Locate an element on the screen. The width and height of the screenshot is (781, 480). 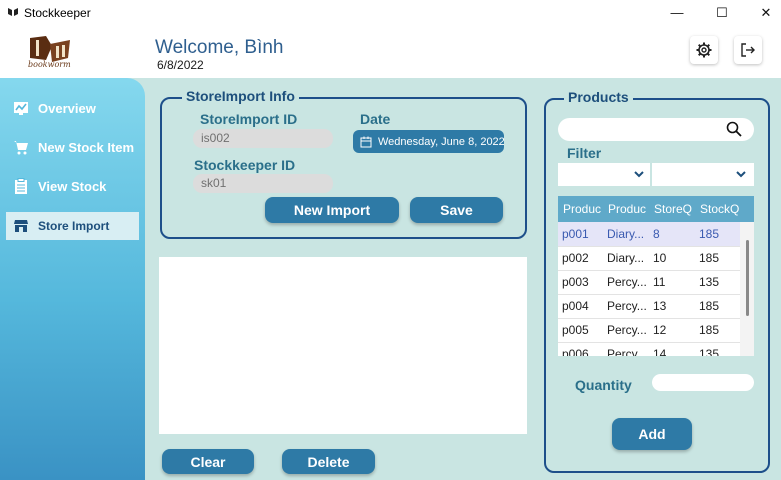
product-id: p001 is located at coordinates (575, 234).